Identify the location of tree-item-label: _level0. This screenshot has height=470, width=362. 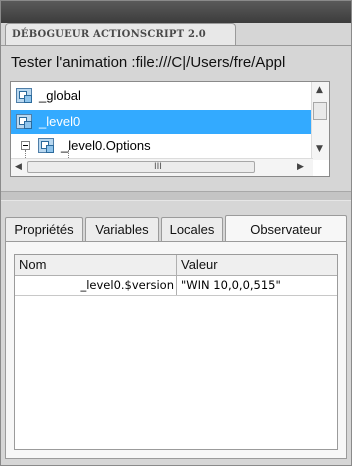
(60, 121).